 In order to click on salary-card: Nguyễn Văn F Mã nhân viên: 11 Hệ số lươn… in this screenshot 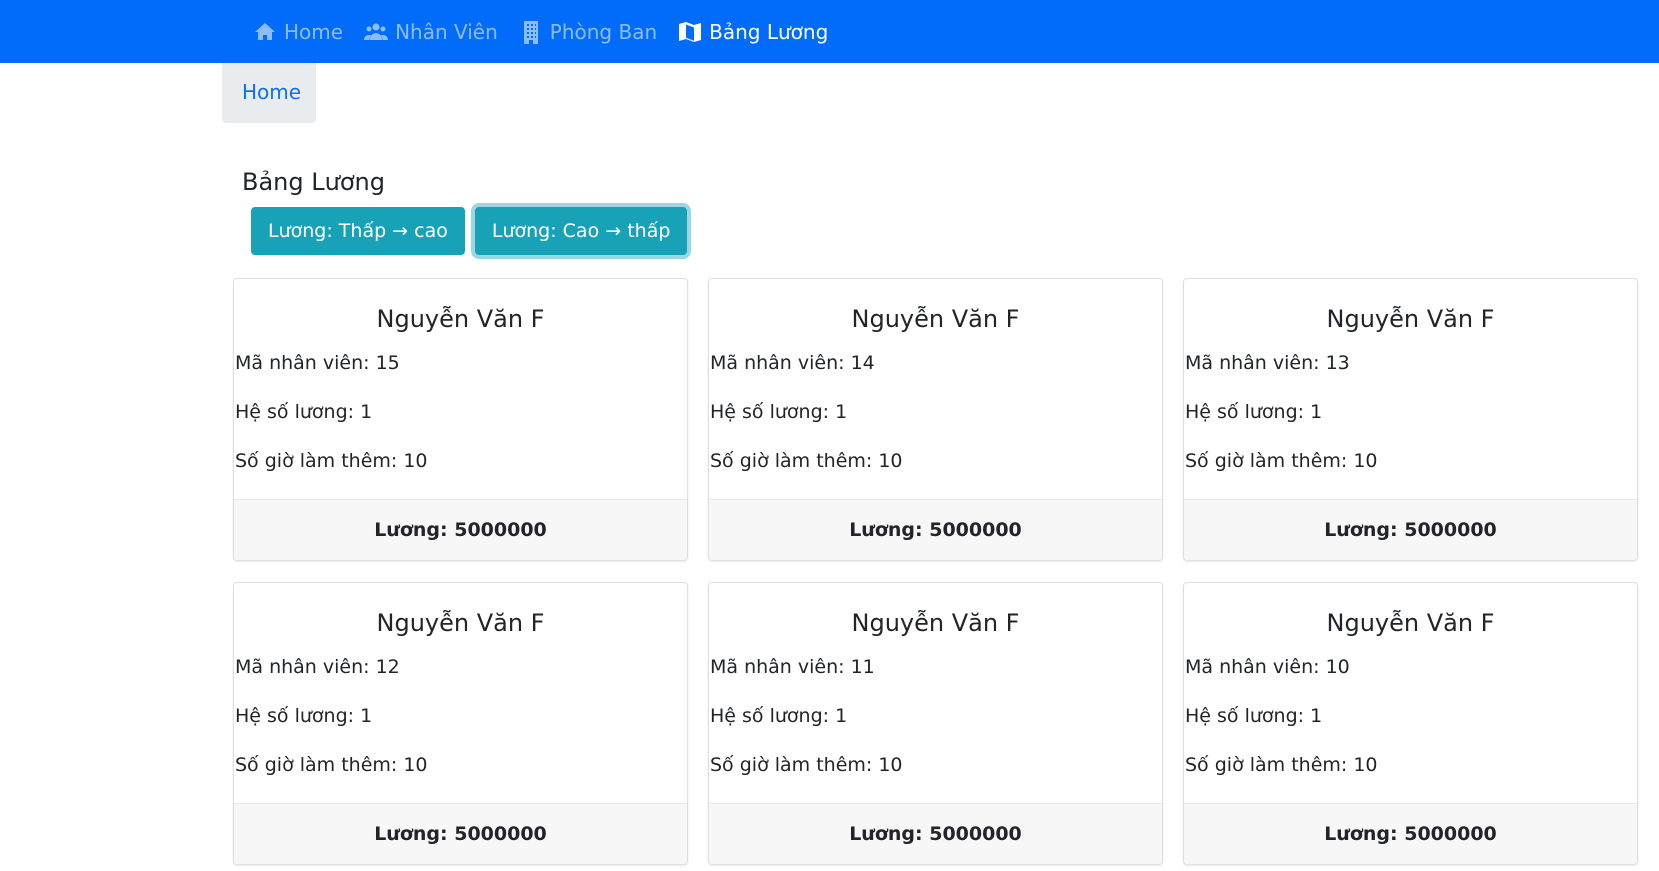, I will do `click(935, 723)`.